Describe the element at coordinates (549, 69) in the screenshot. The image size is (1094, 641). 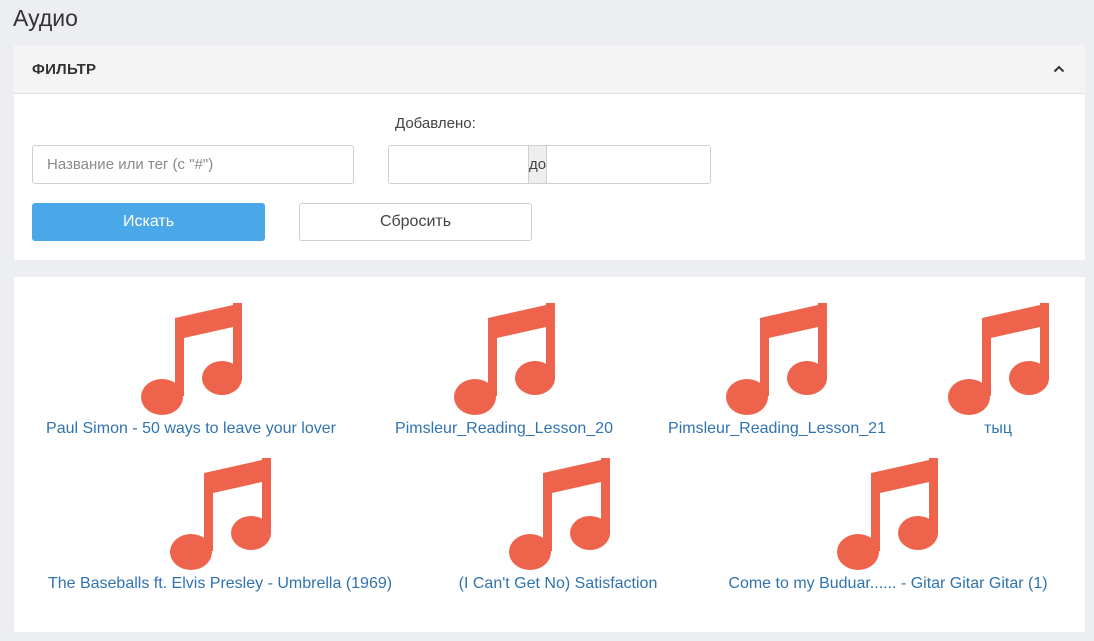
I see `filter-header: ФИЛЬТР` at that location.